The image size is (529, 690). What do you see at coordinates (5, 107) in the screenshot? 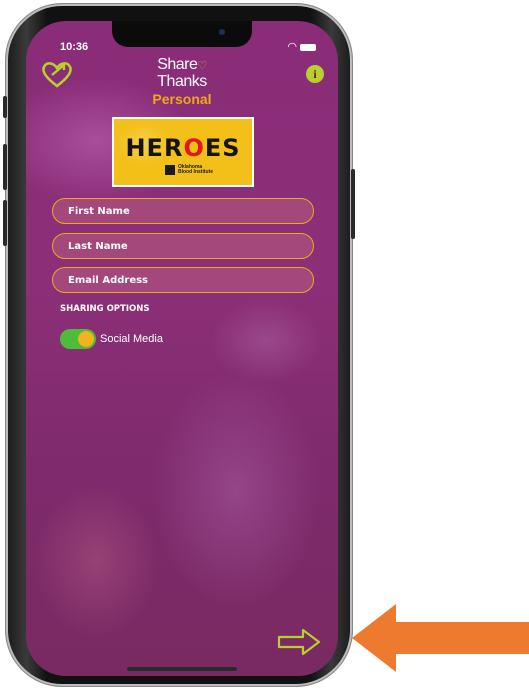
I see `mute-switch` at bounding box center [5, 107].